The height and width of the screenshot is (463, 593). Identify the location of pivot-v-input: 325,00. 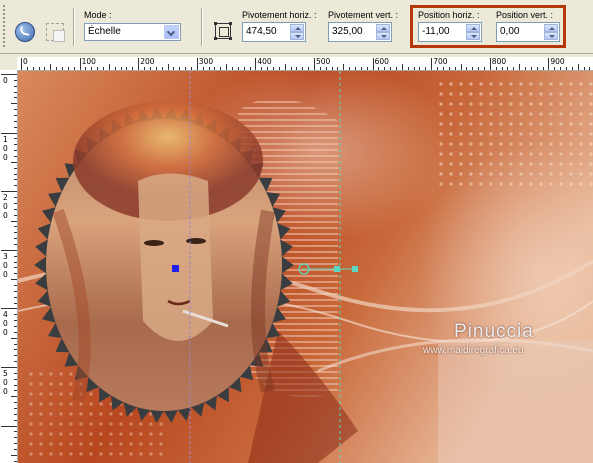
(360, 32).